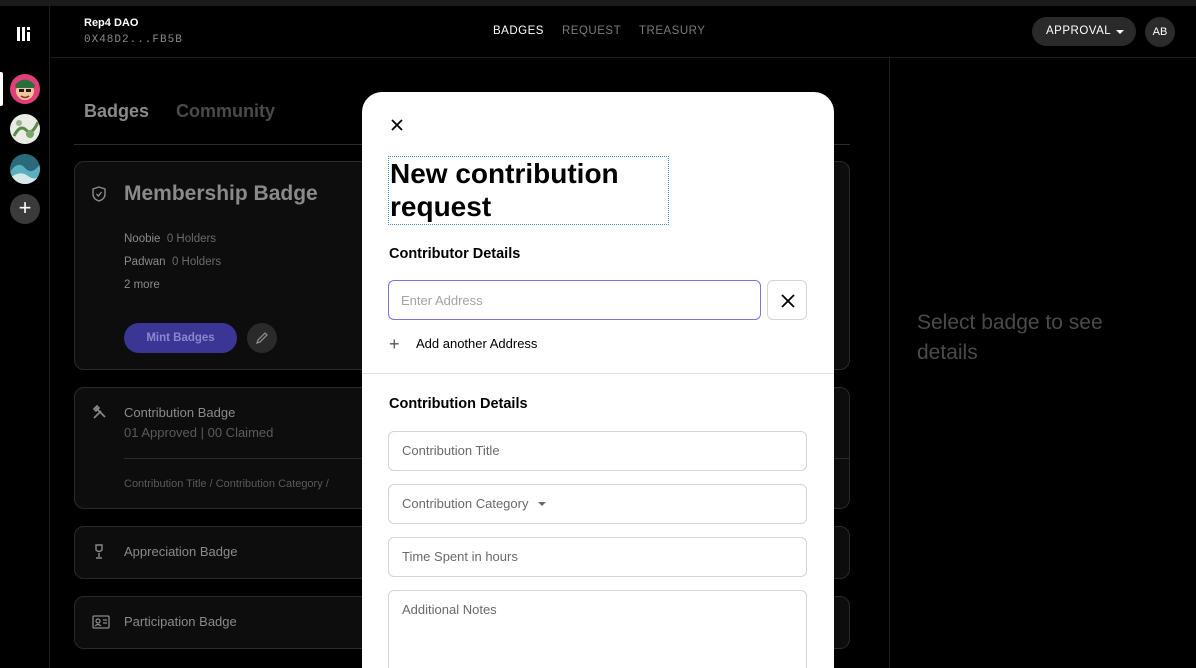  I want to click on contribution-stats: 01 Approved | 00 Claimed, so click(199, 432).